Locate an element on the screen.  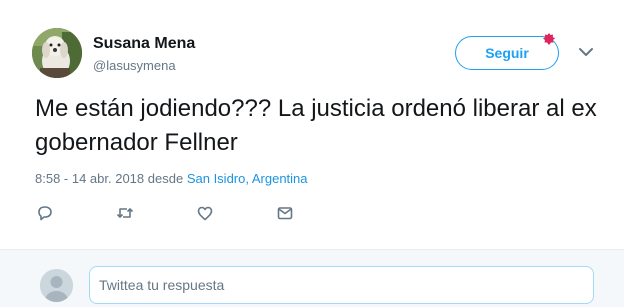
author-handle: @lasusymena is located at coordinates (134, 65).